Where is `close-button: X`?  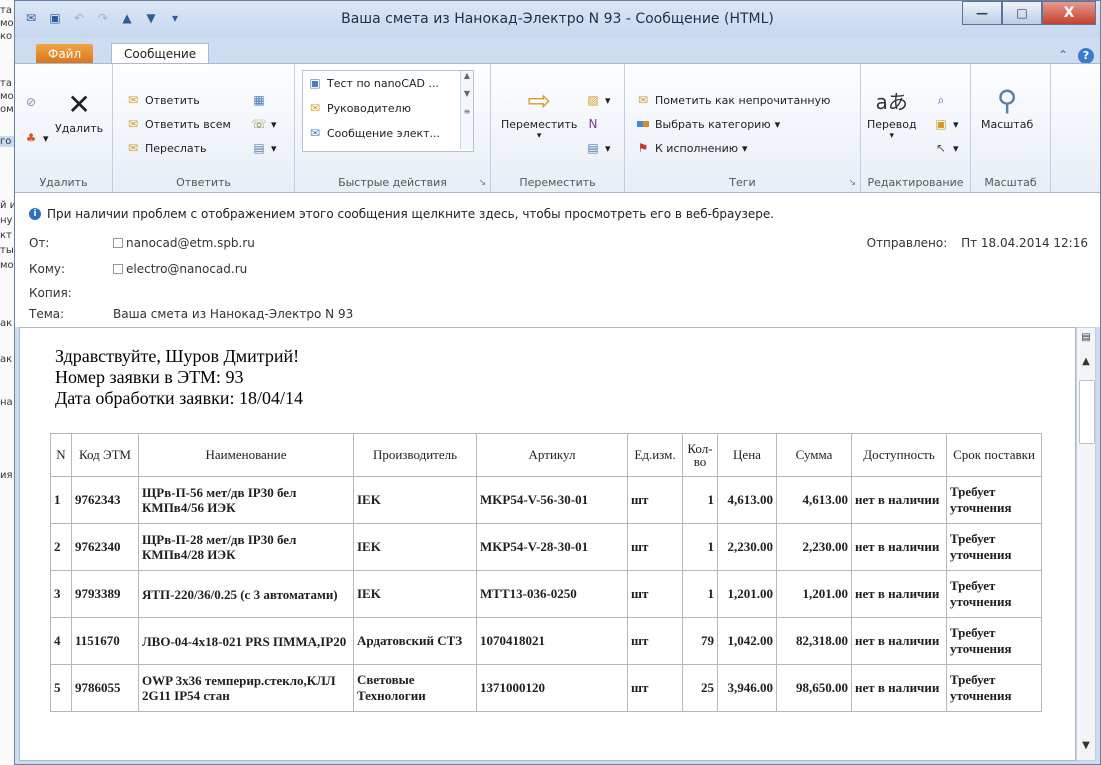 close-button: X is located at coordinates (1069, 13).